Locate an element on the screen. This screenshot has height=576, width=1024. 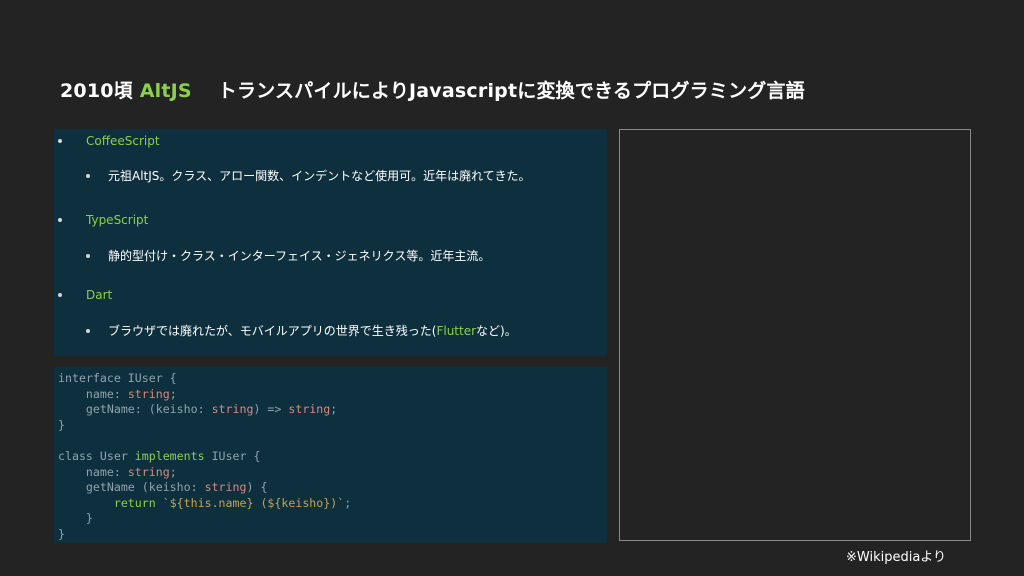
list-item-label: TypeScript is located at coordinates (117, 220).